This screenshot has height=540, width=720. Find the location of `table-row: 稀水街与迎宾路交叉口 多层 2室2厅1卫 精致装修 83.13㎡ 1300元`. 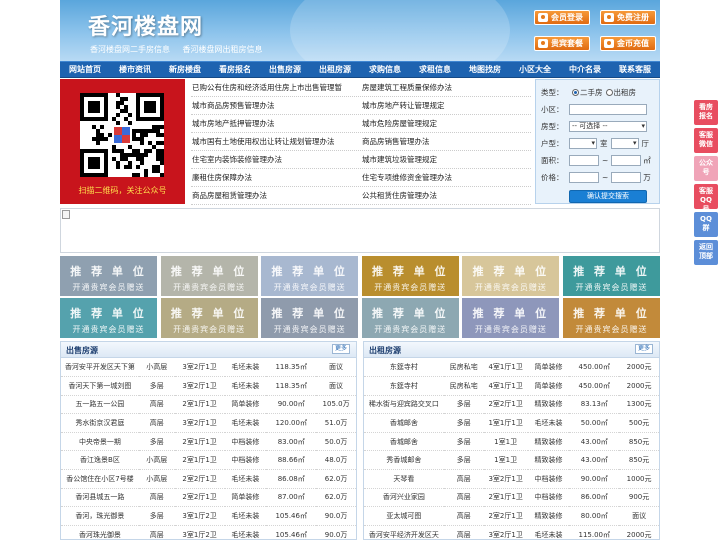

table-row: 稀水街与迎宾路交叉口 多层 2室2厅1卫 精致装修 83.13㎡ 1300元 is located at coordinates (511, 405).